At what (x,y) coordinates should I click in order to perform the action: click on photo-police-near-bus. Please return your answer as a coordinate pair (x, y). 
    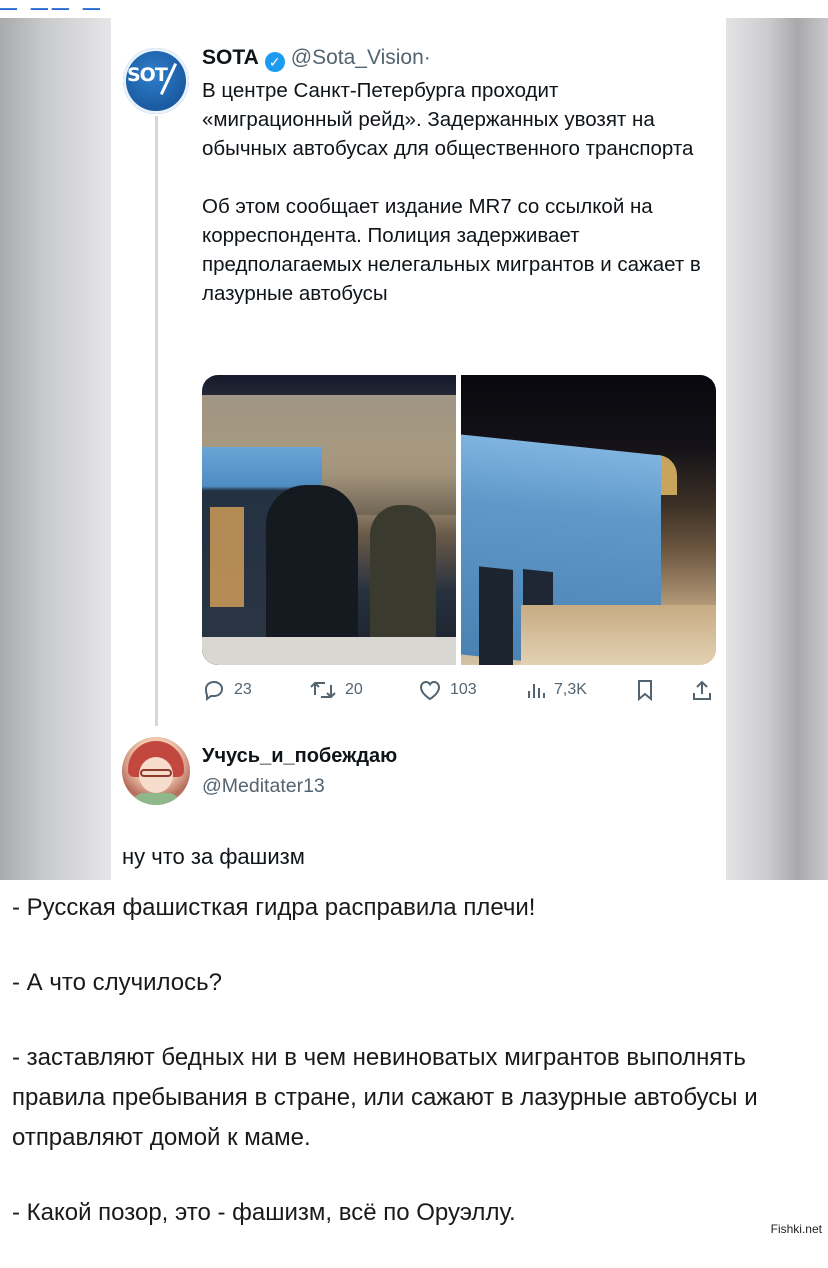
    Looking at the image, I should click on (329, 520).